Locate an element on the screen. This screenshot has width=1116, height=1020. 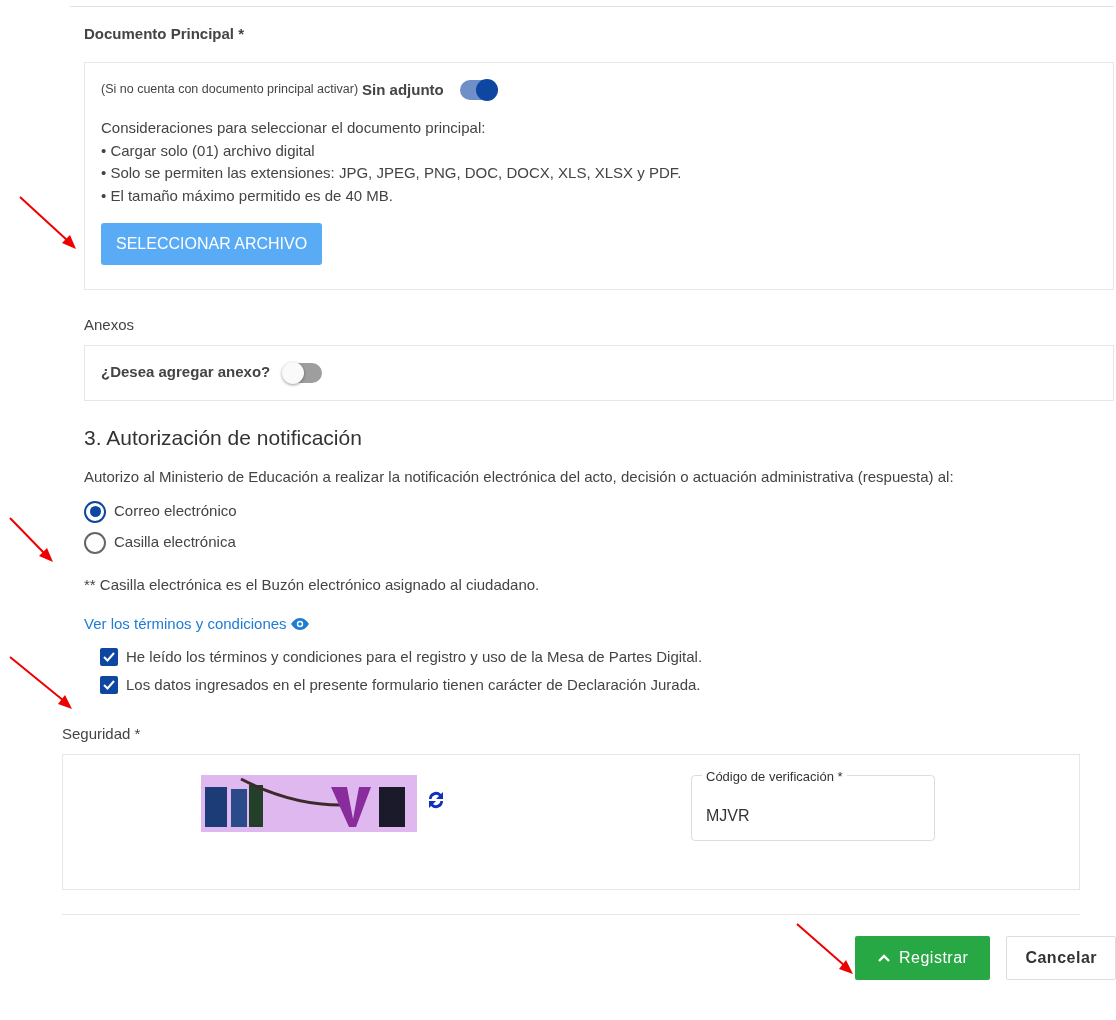
section-label: Documento Principal * is located at coordinates (165, 34).